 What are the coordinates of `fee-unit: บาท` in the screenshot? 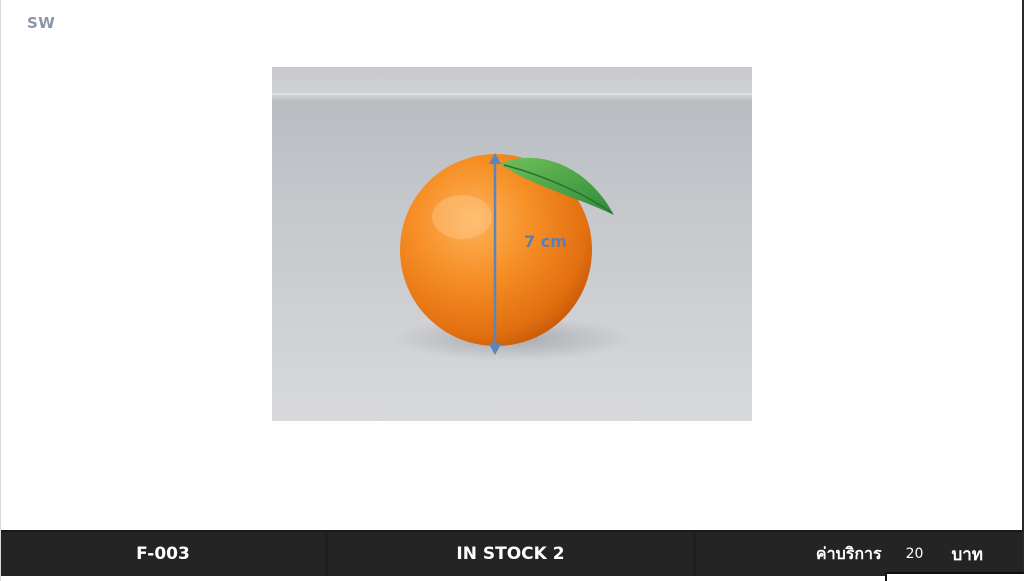 It's located at (967, 554).